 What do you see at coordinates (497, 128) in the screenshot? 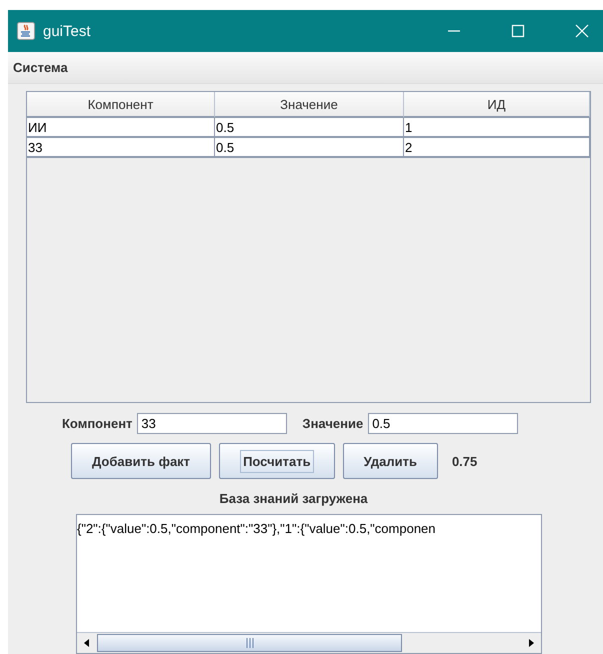
I see `table-cell: 1` at bounding box center [497, 128].